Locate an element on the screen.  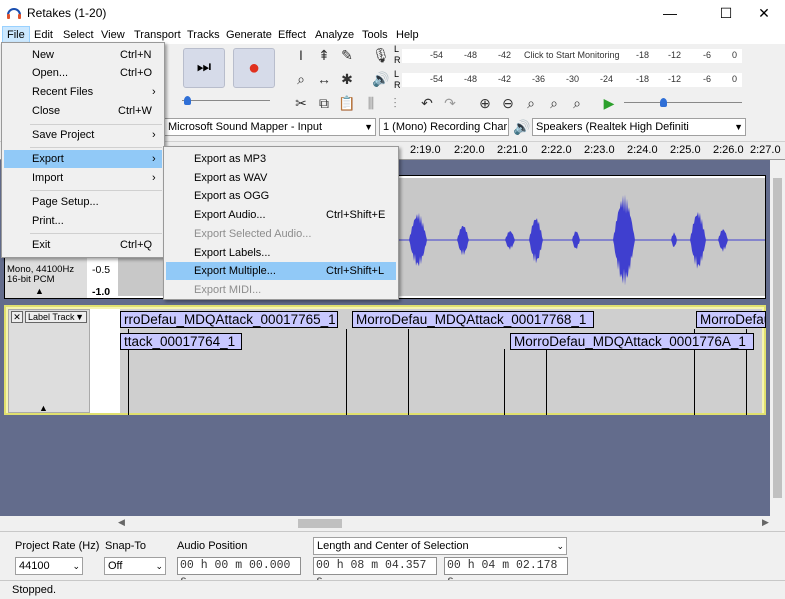
submenu-arrow-icon: › is located at coordinates (154, 159).